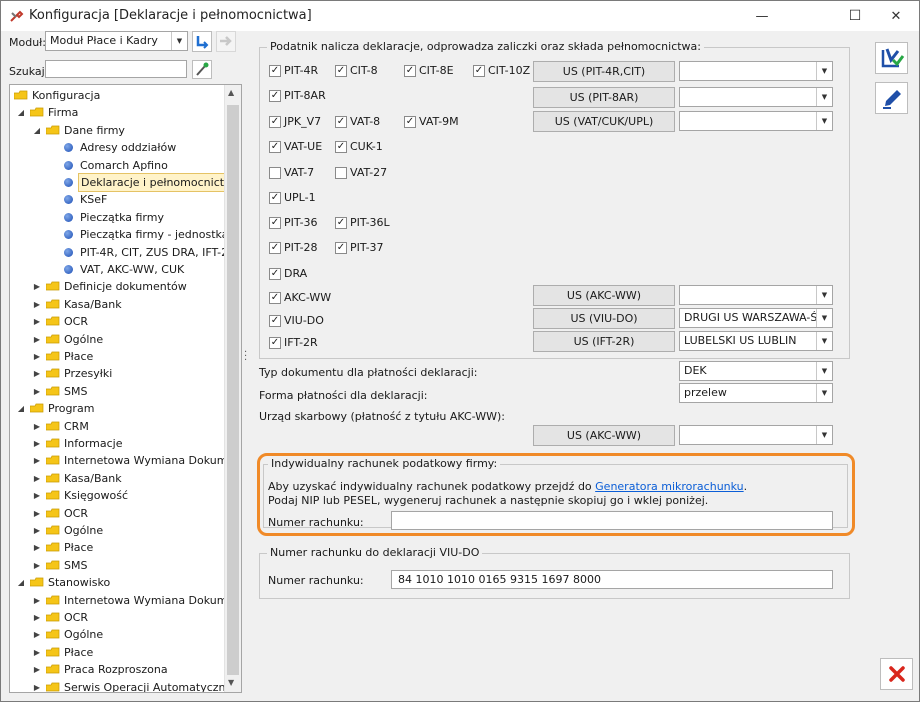 This screenshot has width=920, height=702. I want to click on declaration-checkbox: ✓ PIT-36, so click(293, 223).